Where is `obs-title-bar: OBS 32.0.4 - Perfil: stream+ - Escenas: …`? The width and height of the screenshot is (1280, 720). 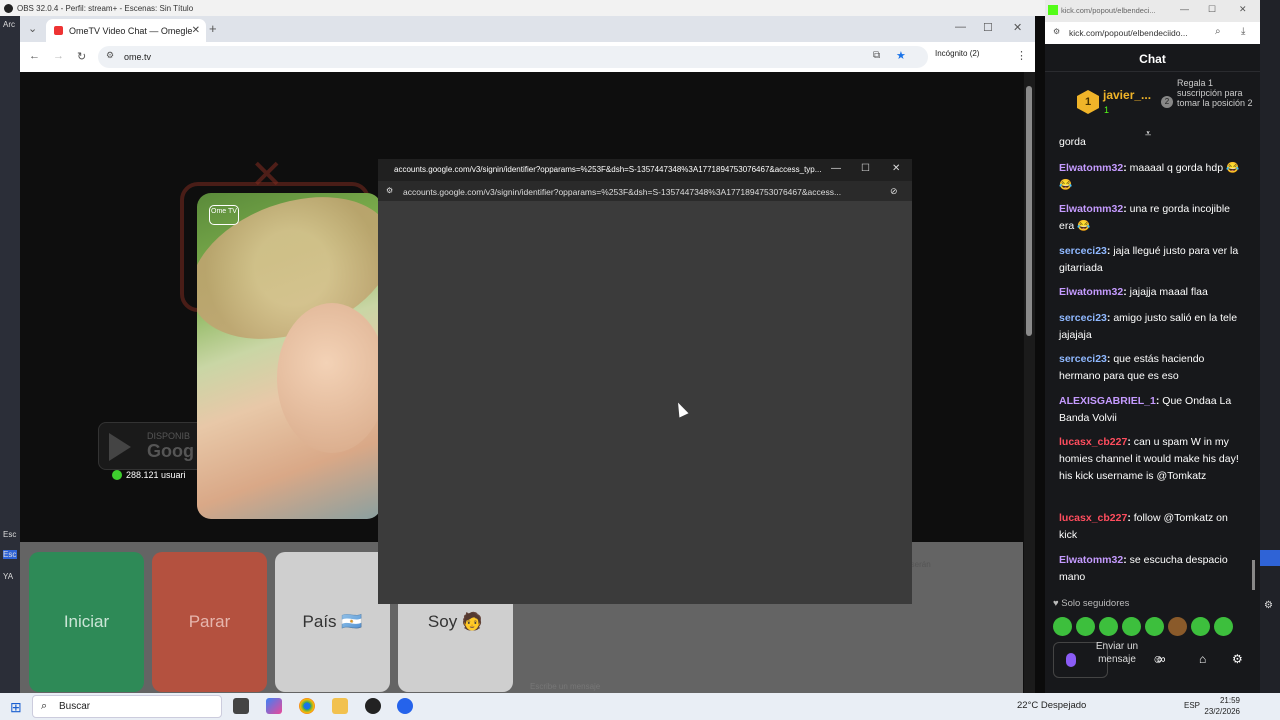 obs-title-bar: OBS 32.0.4 - Perfil: stream+ - Escenas: … is located at coordinates (522, 8).